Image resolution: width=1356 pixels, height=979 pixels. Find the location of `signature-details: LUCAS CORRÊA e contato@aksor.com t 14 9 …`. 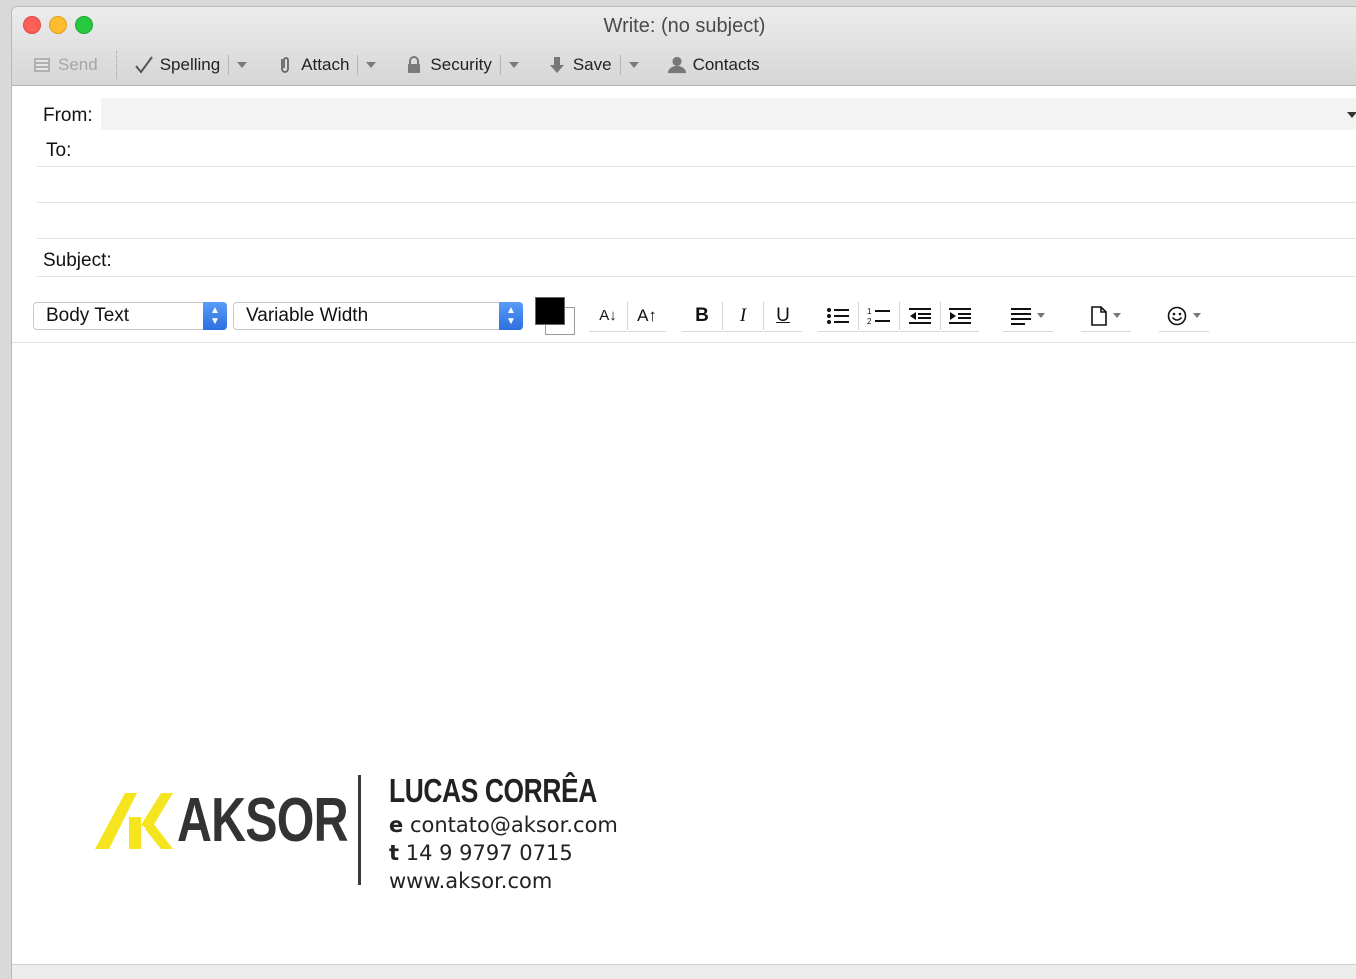

signature-details: LUCAS CORRÊA e contato@aksor.com t 14 9 … is located at coordinates (519, 833).